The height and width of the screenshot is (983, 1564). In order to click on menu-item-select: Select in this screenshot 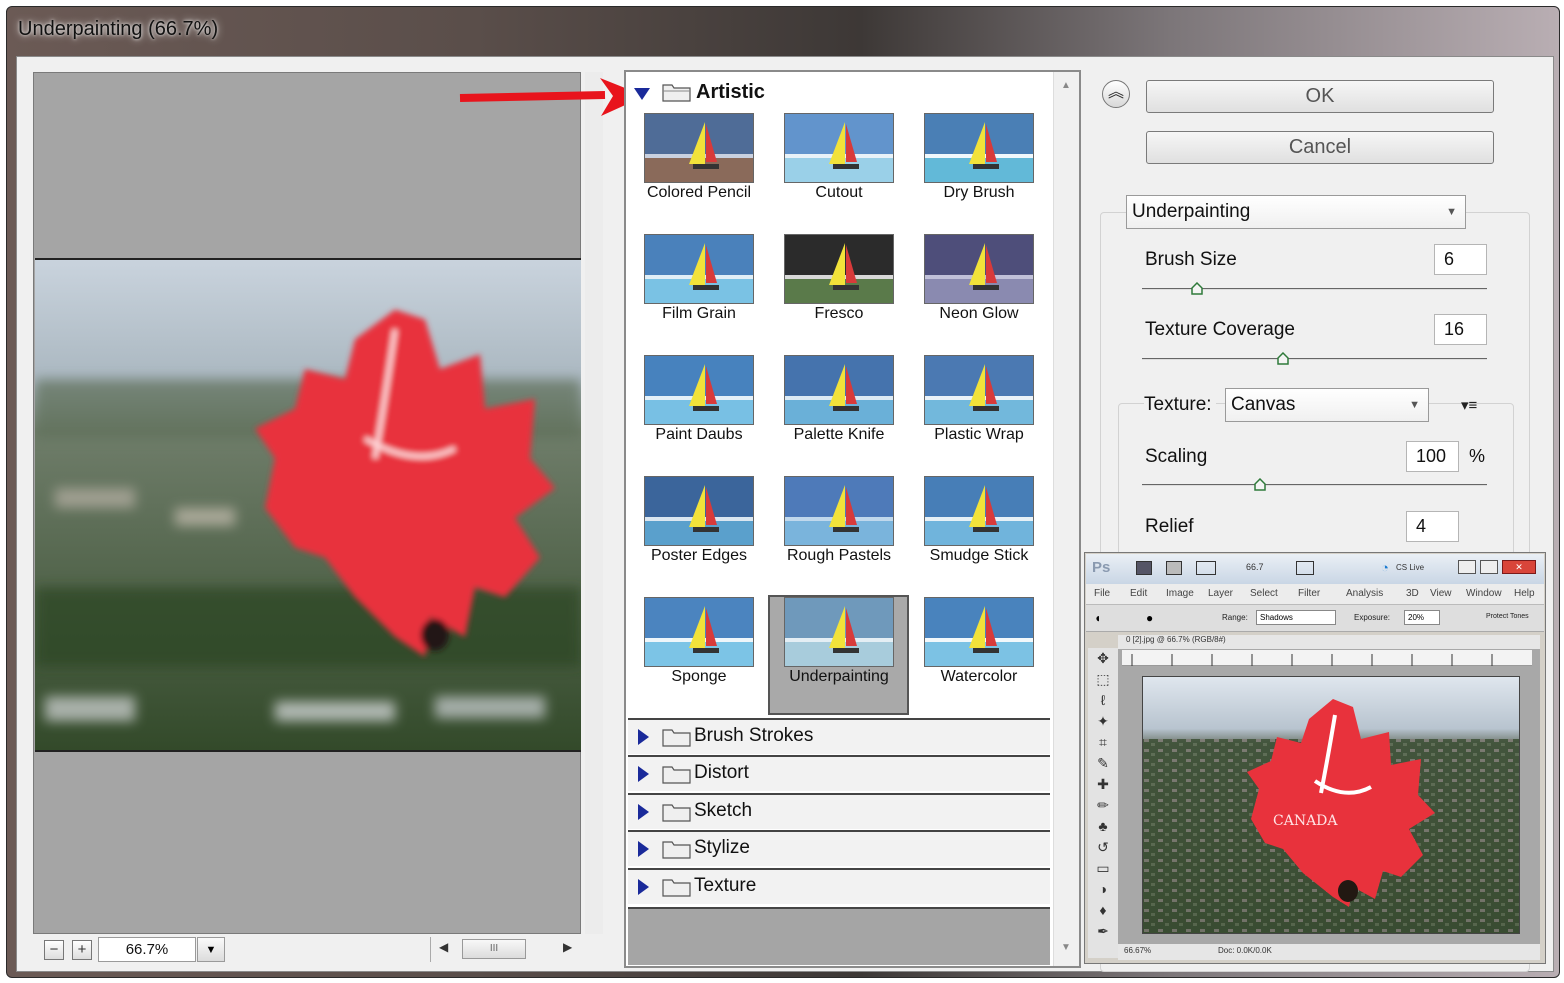, I will do `click(1264, 593)`.